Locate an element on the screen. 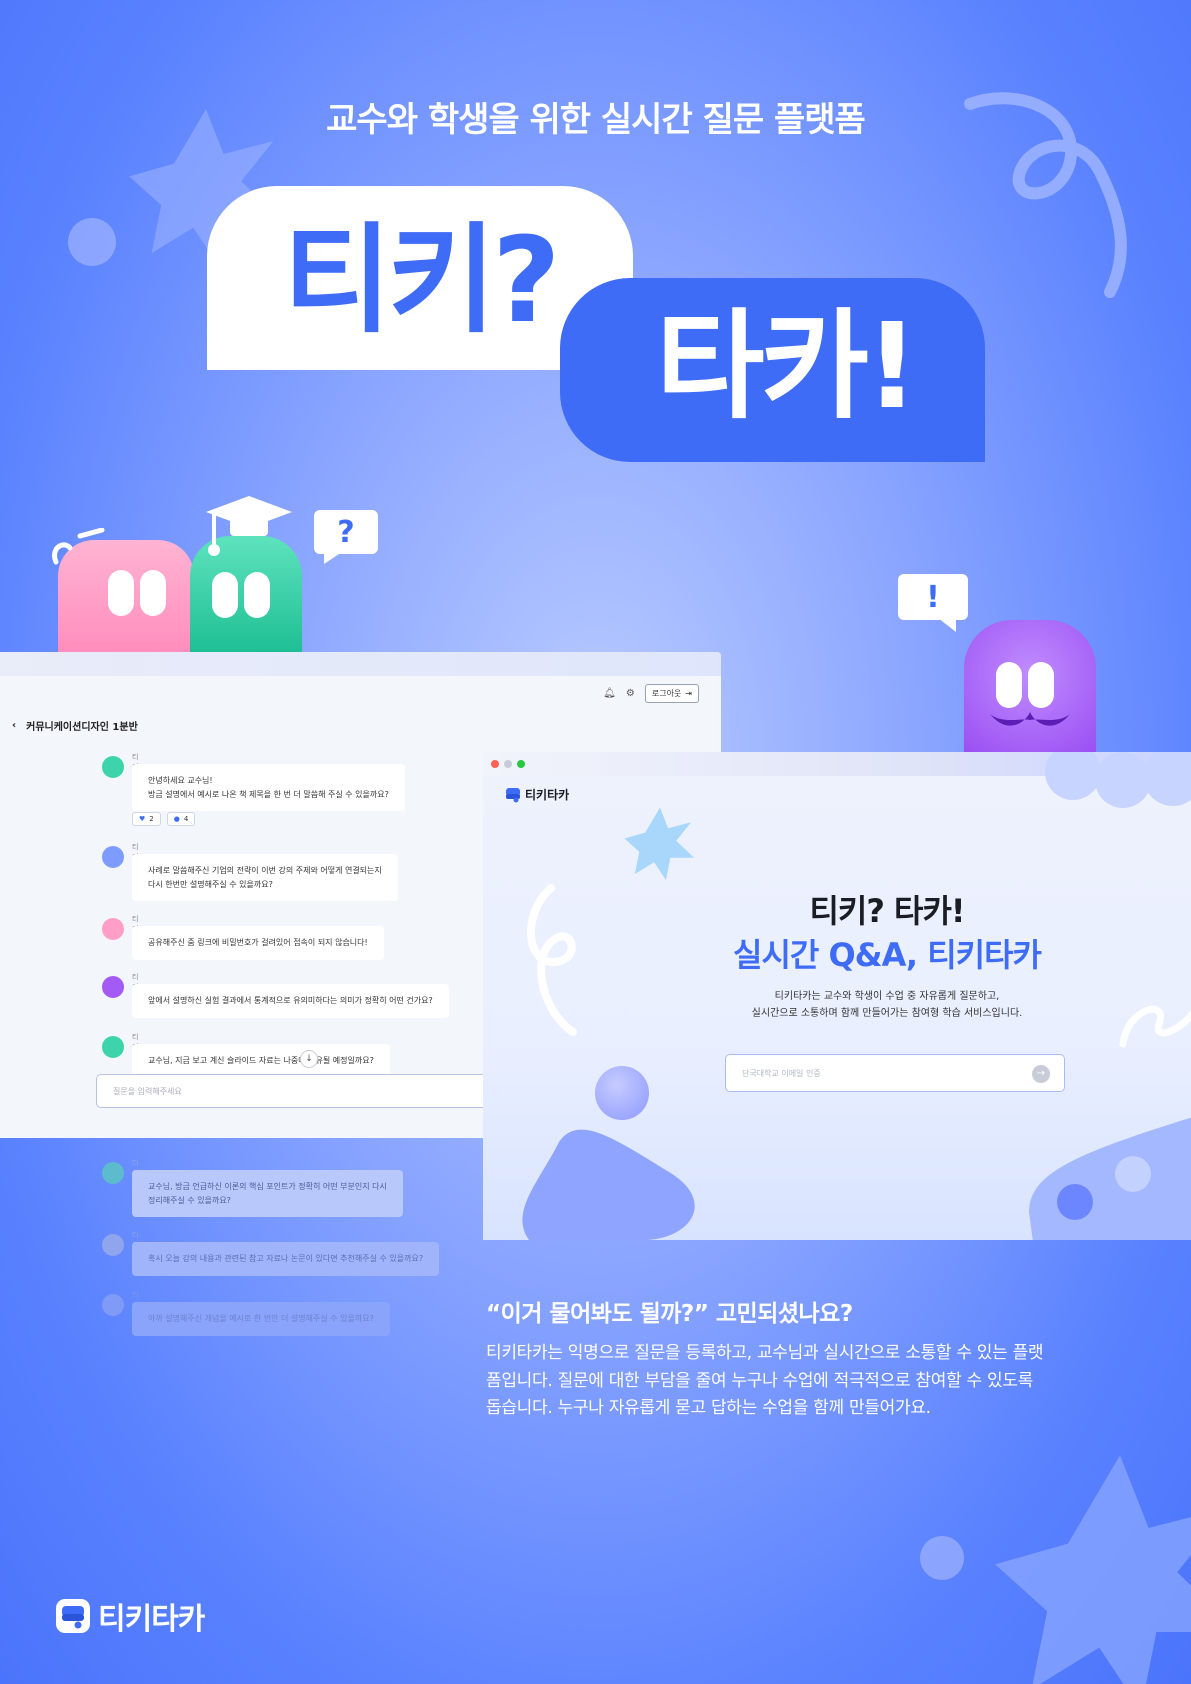  close-dot is located at coordinates (495, 764).